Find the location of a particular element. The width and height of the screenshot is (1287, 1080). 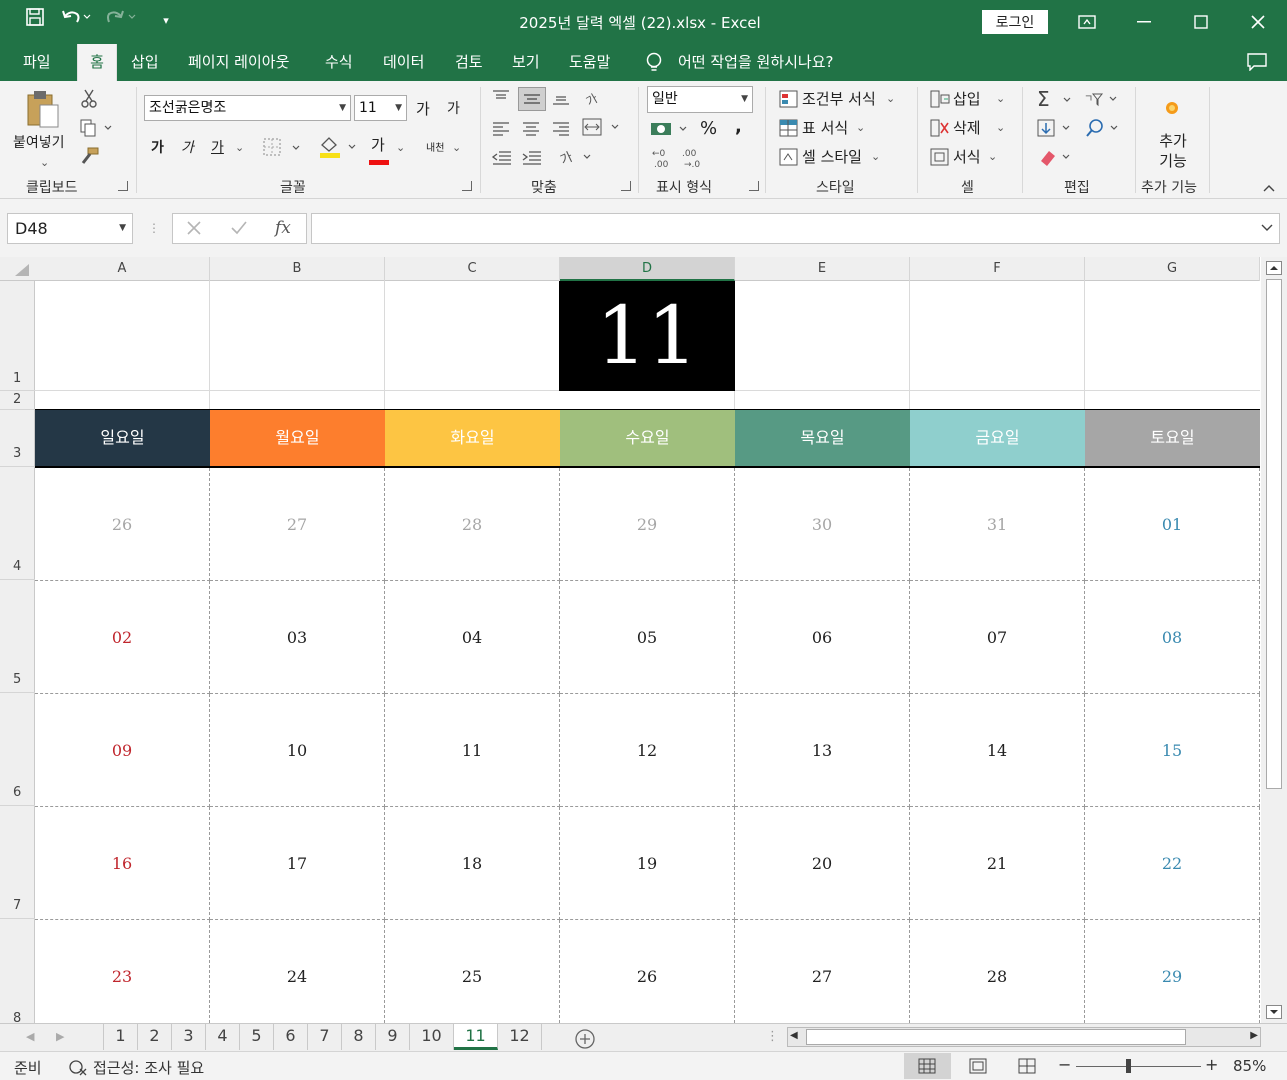

font-color-dropdown-icon: ⌄ is located at coordinates (400, 148).